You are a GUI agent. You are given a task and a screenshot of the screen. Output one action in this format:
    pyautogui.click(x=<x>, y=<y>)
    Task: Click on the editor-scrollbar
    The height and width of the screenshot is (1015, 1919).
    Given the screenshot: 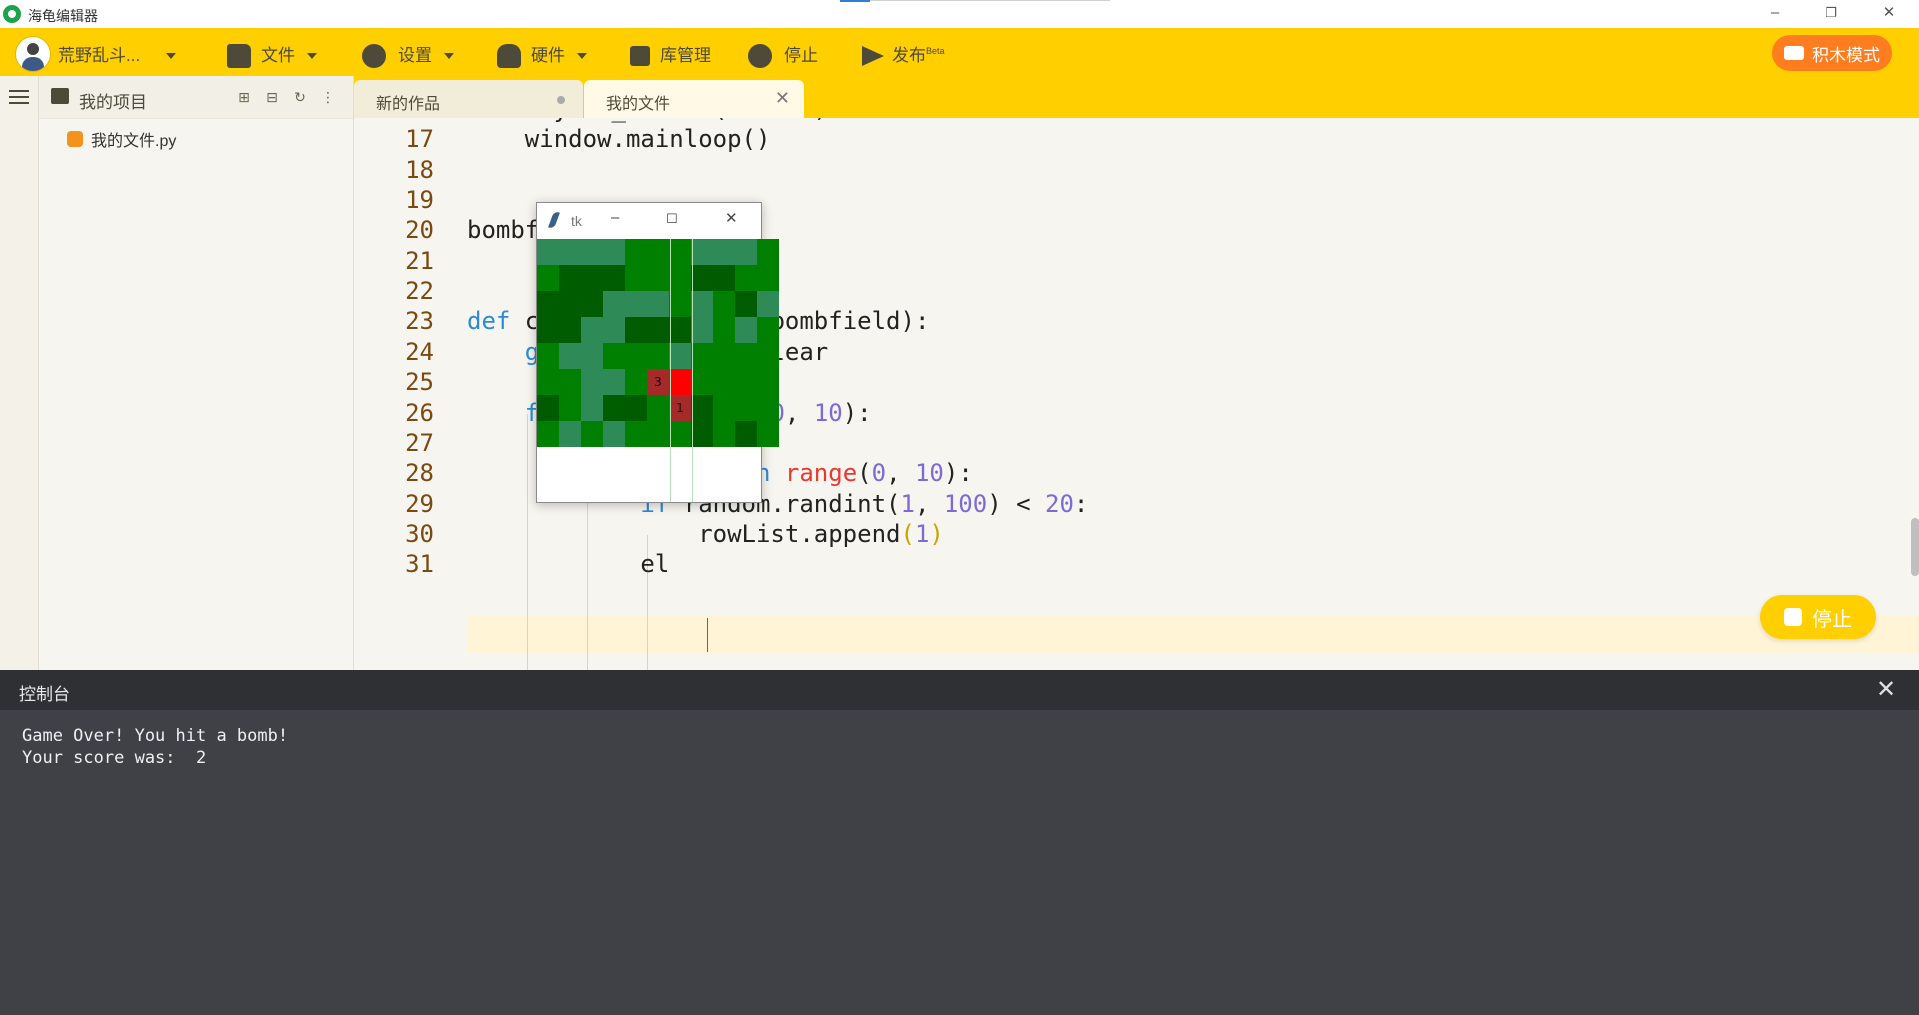 What is the action you would take?
    pyautogui.click(x=1915, y=547)
    